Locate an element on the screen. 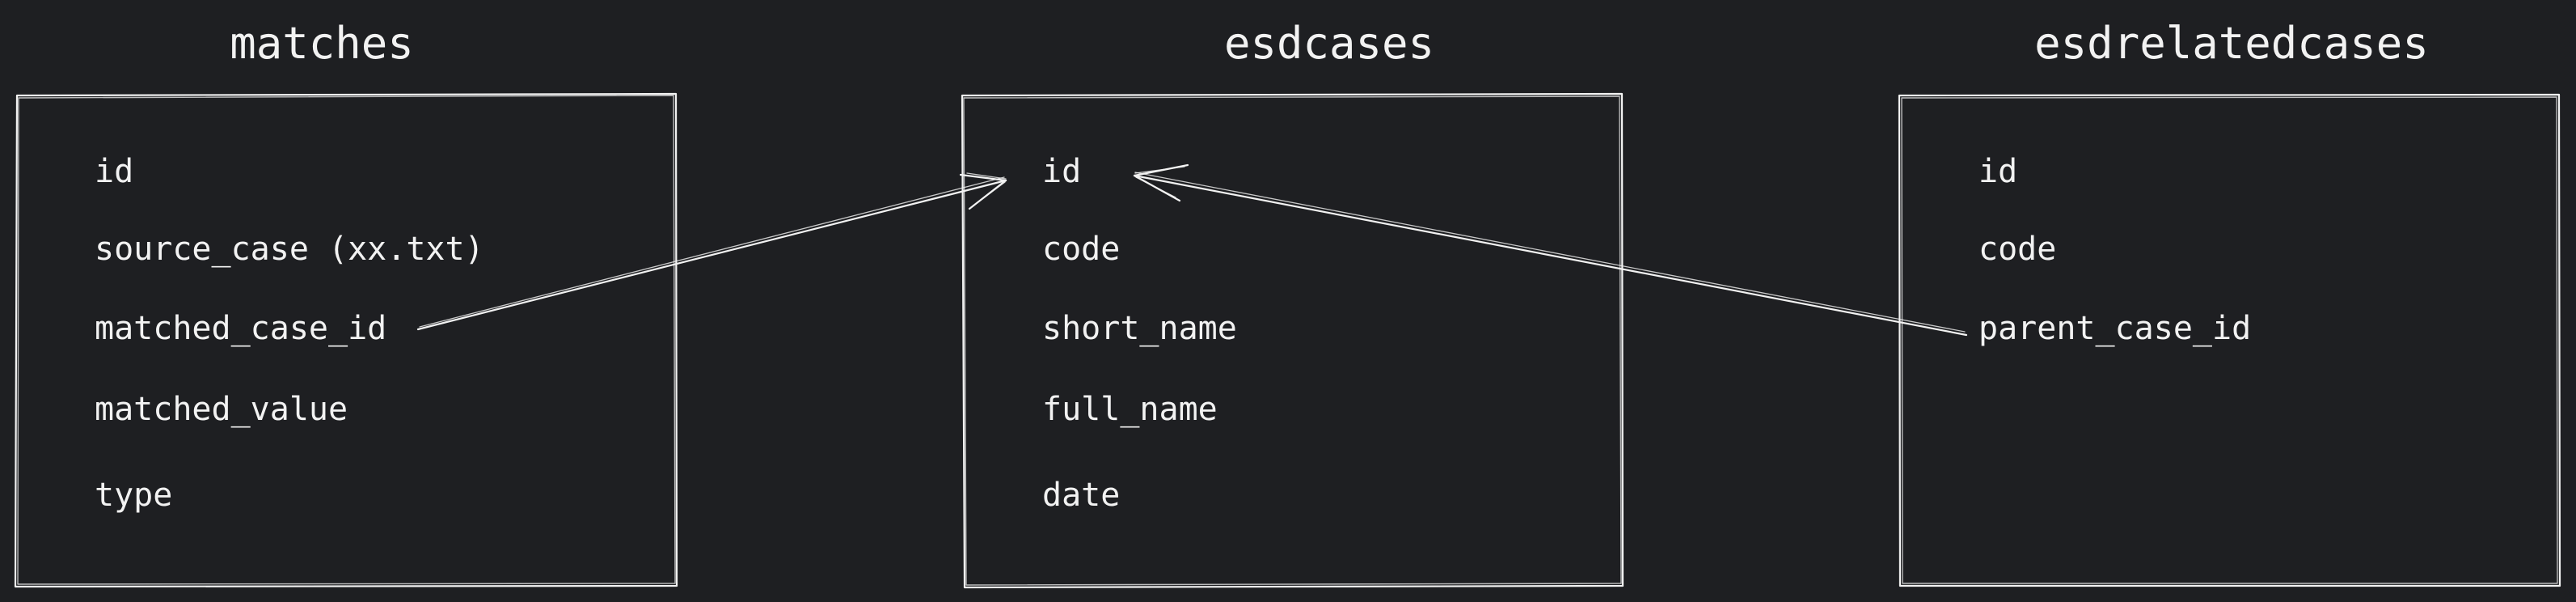  field-esdcases-code: code is located at coordinates (1081, 249).